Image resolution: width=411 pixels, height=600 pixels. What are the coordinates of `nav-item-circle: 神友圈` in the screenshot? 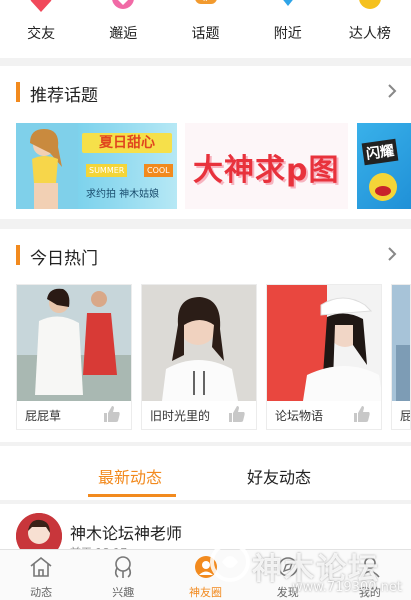 It's located at (205, 575).